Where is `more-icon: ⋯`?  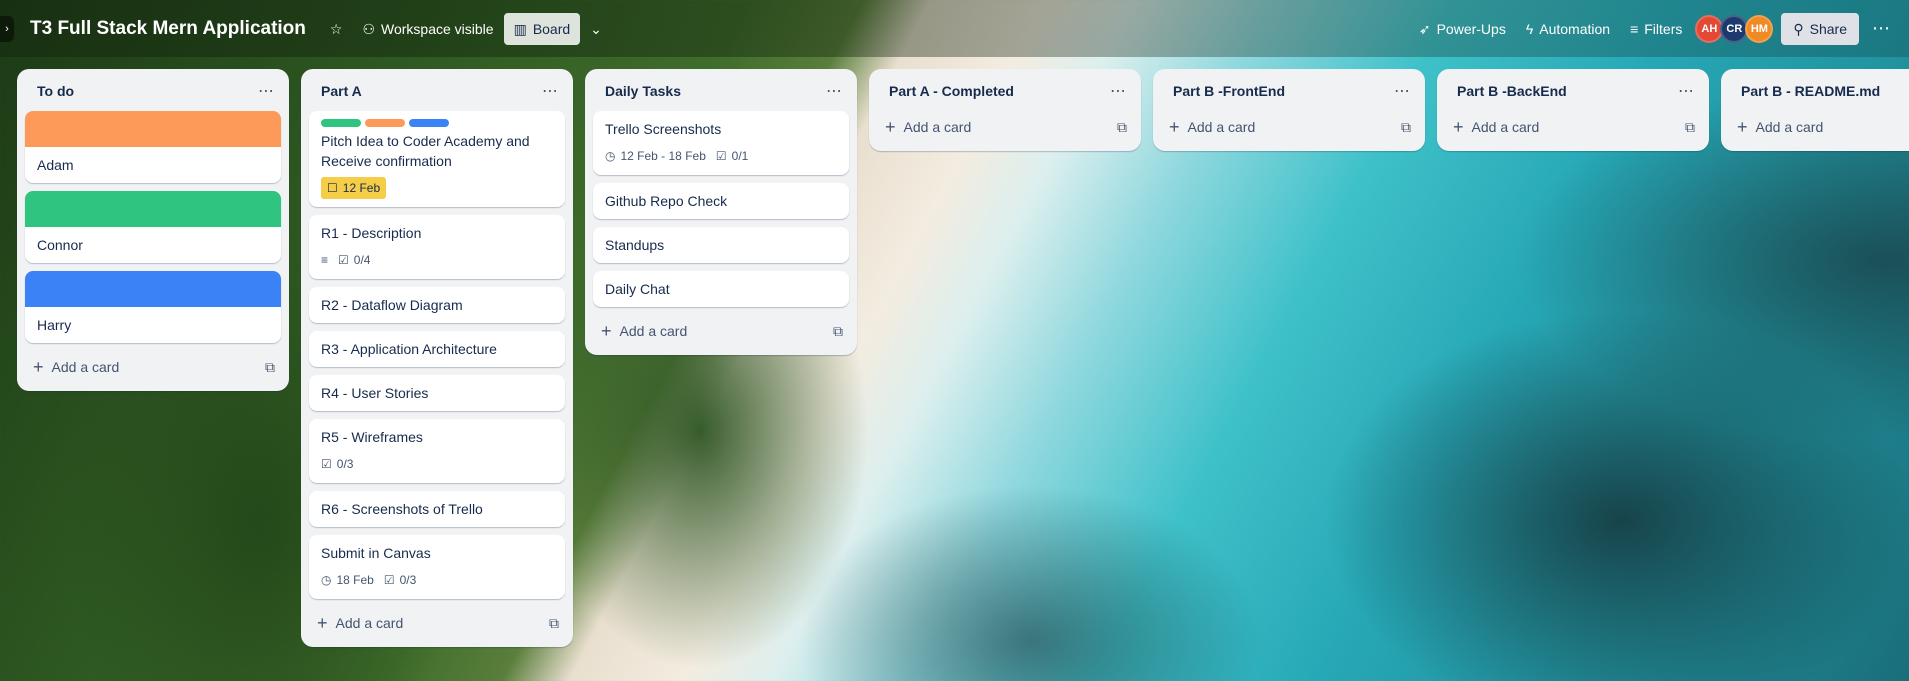 more-icon: ⋯ is located at coordinates (1881, 28).